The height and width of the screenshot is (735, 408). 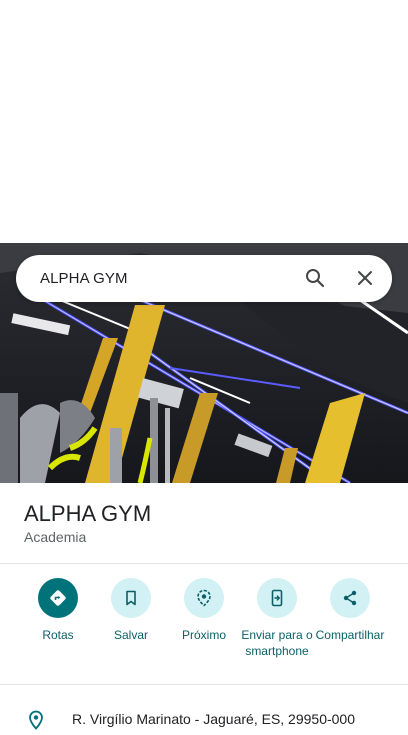 What do you see at coordinates (277, 598) in the screenshot?
I see `send-to-phone-icon` at bounding box center [277, 598].